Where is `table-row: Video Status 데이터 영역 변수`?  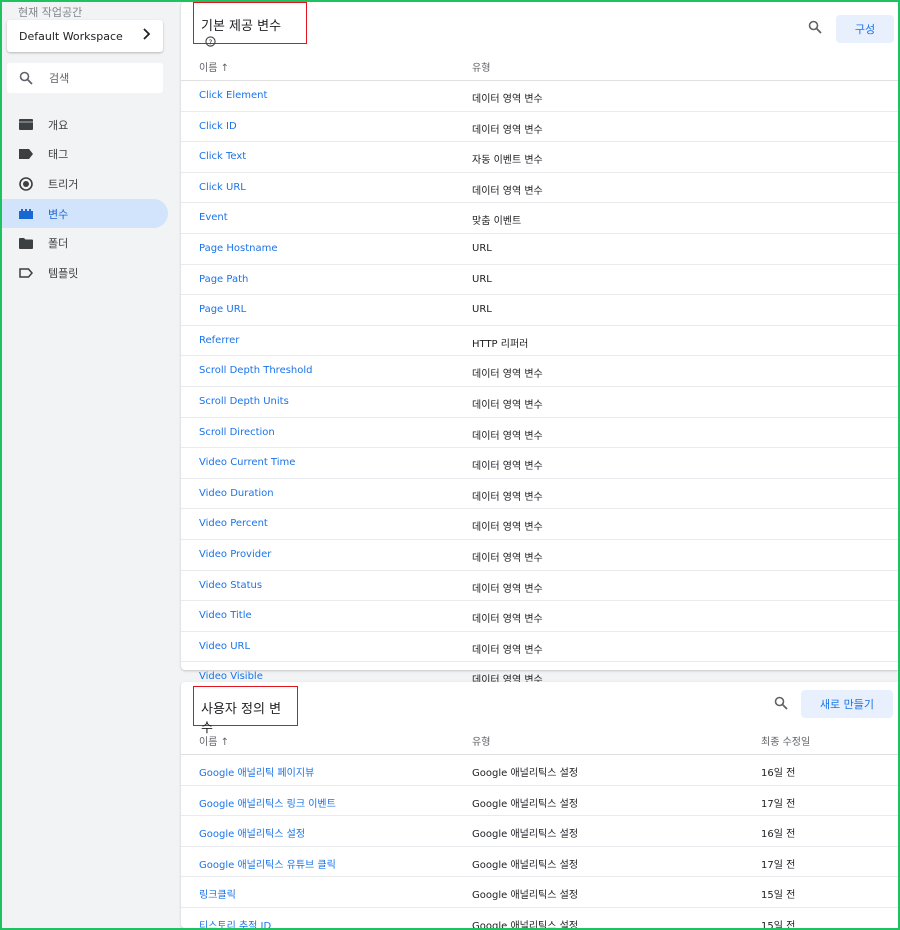
table-row: Video Status 데이터 영역 변수 is located at coordinates (539, 586).